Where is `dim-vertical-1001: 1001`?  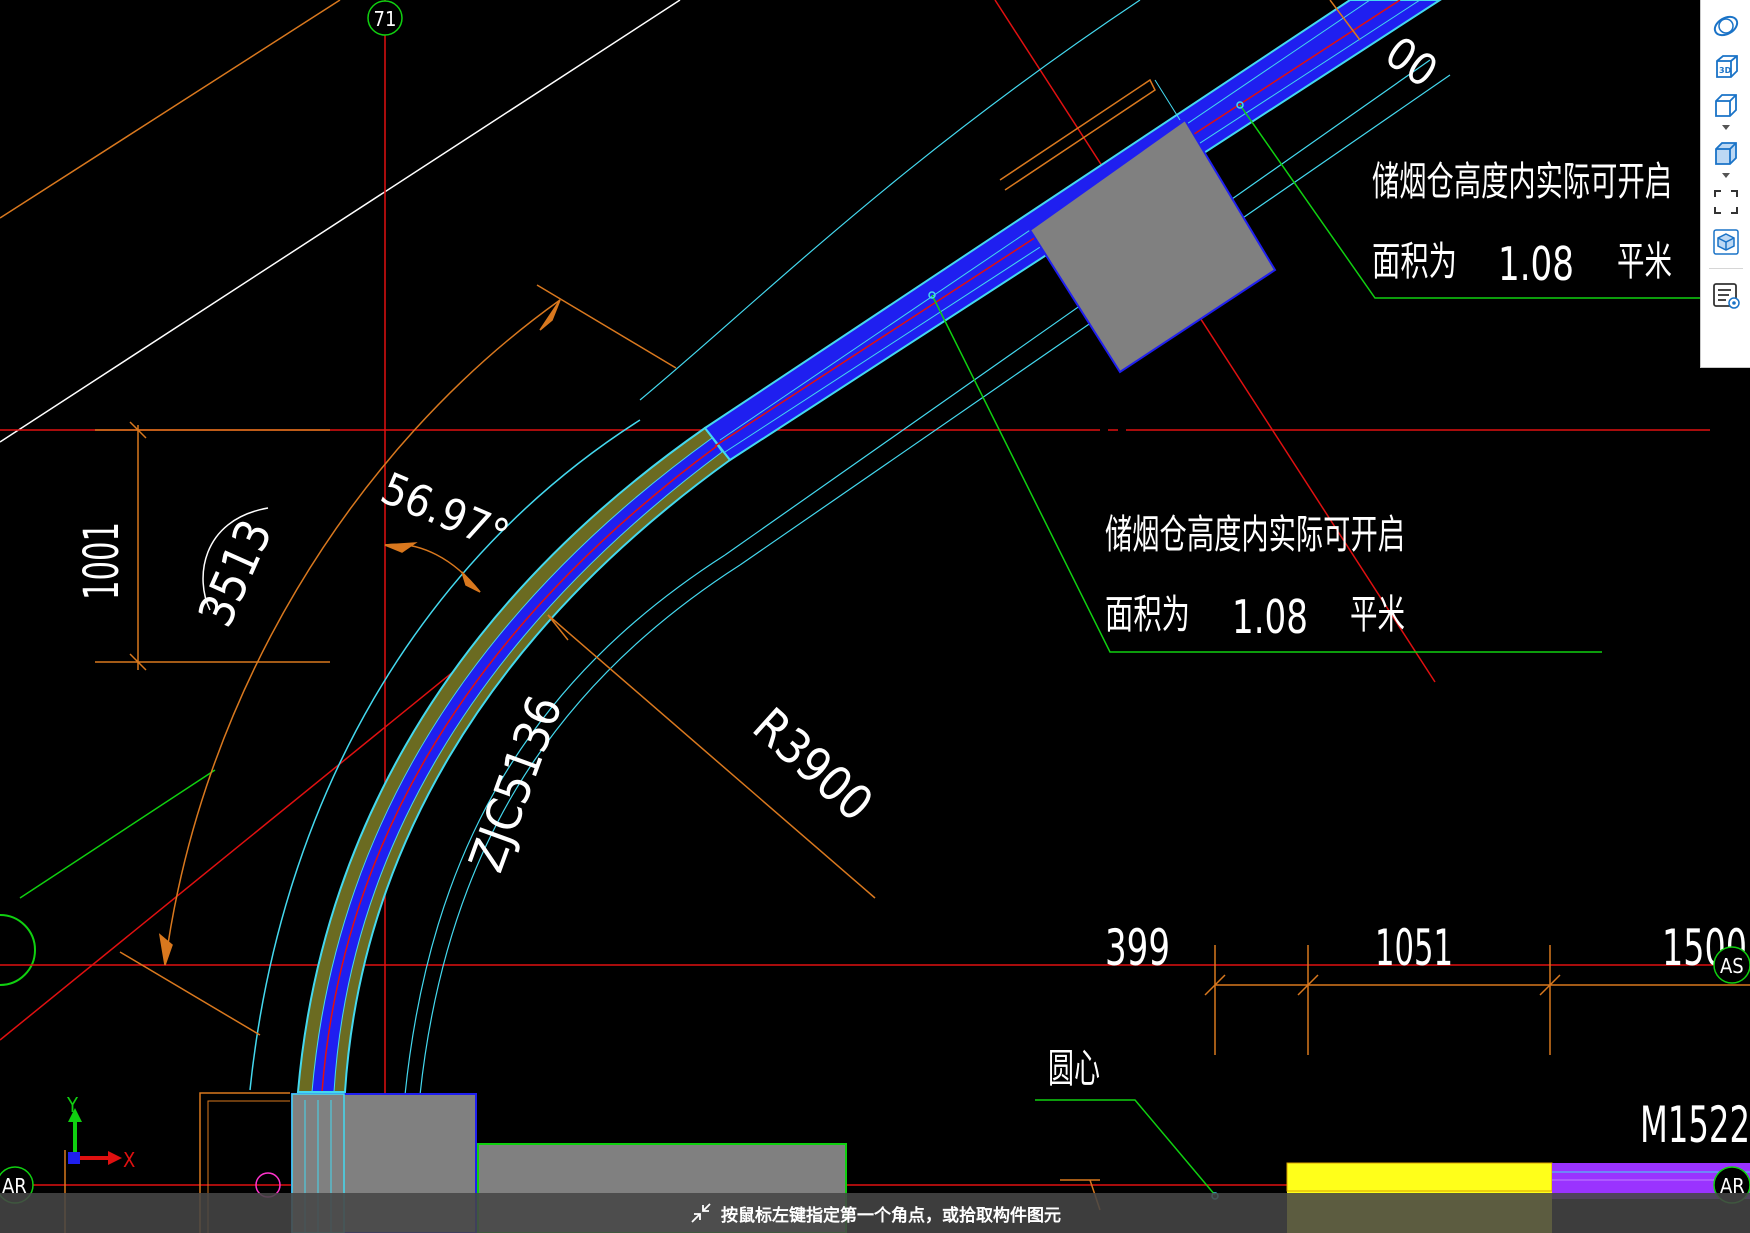 dim-vertical-1001: 1001 is located at coordinates (102, 561).